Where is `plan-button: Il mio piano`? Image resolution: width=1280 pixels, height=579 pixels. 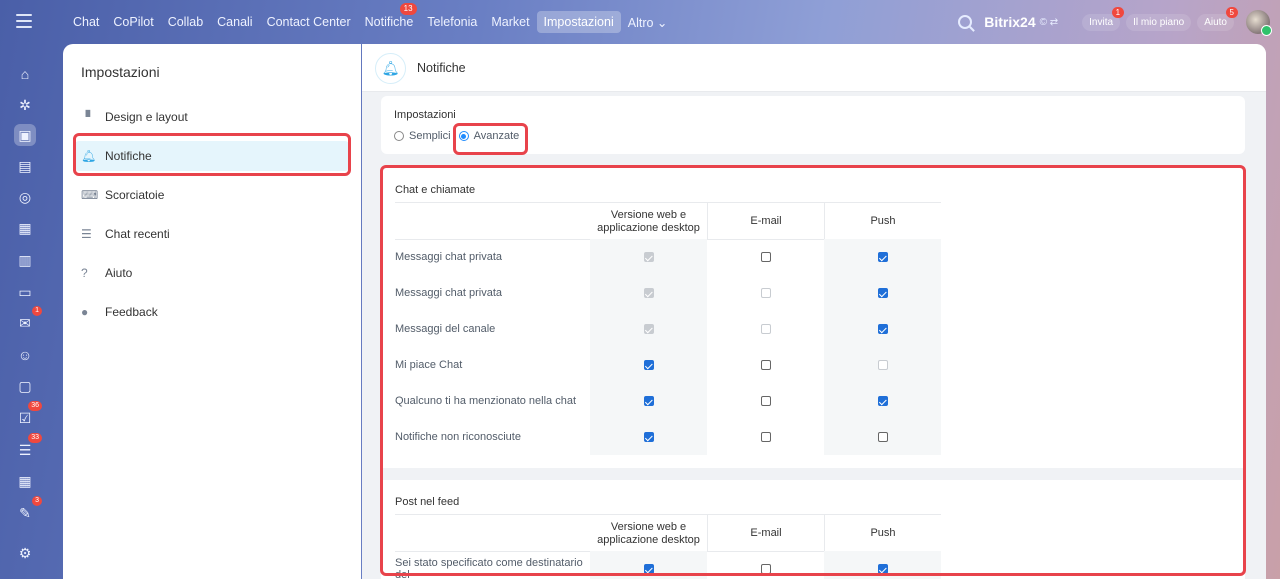 plan-button: Il mio piano is located at coordinates (1159, 22).